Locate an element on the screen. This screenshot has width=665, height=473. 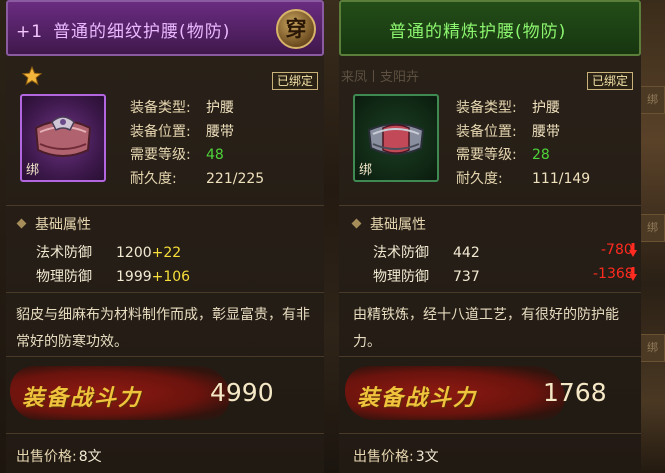
stat-magic-defense: 法术防御 442 -780 is located at coordinates (503, 251).